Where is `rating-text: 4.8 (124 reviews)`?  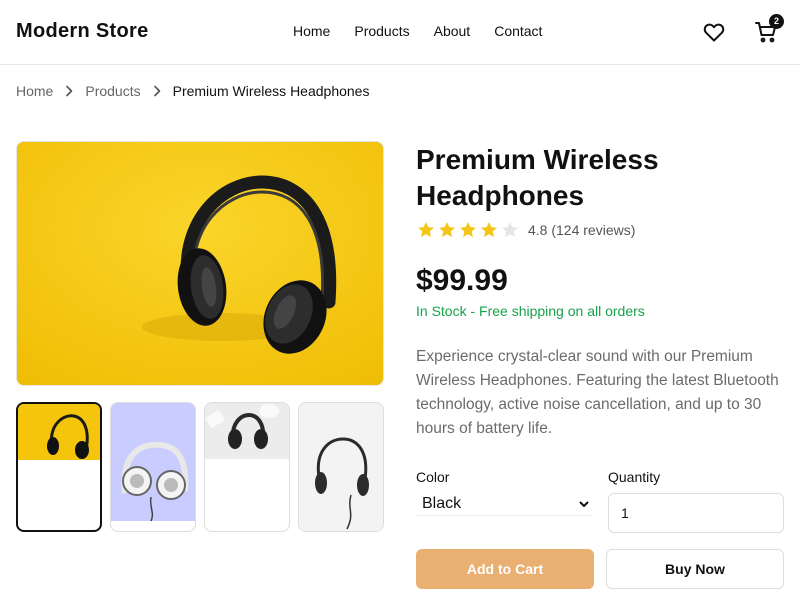 rating-text: 4.8 (124 reviews) is located at coordinates (581, 230).